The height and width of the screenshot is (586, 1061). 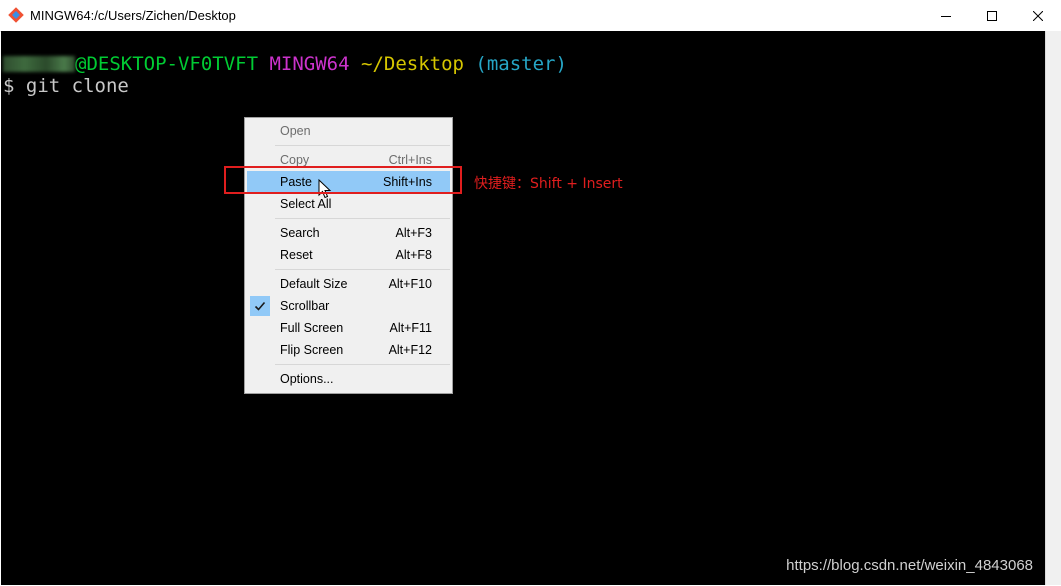 I want to click on command-line: $ git clone, so click(x=66, y=86).